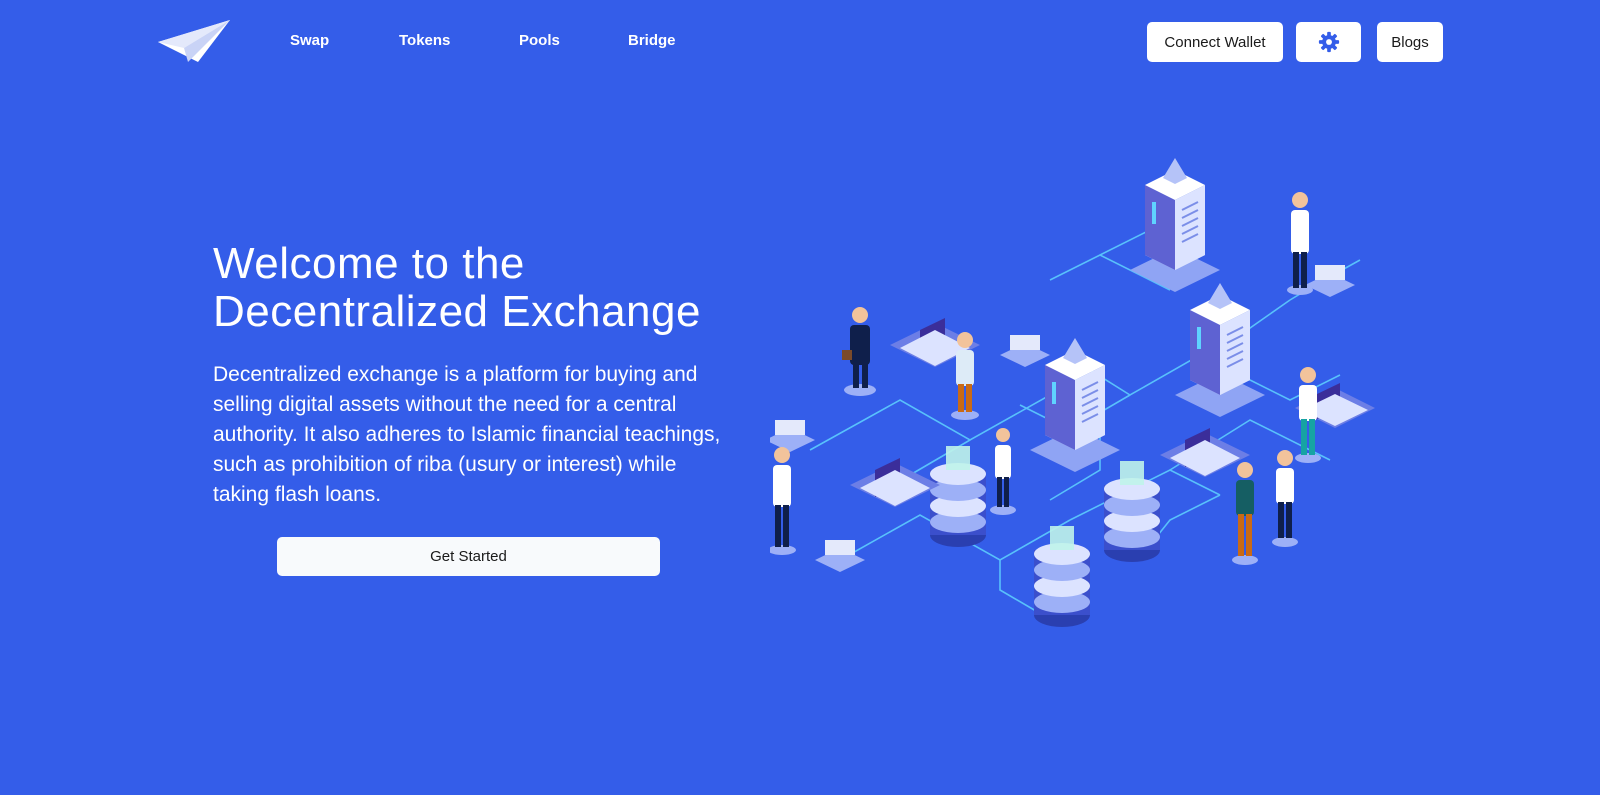  Describe the element at coordinates (457, 311) in the screenshot. I see `hero-title-line2: Decentralized Exchange` at that location.